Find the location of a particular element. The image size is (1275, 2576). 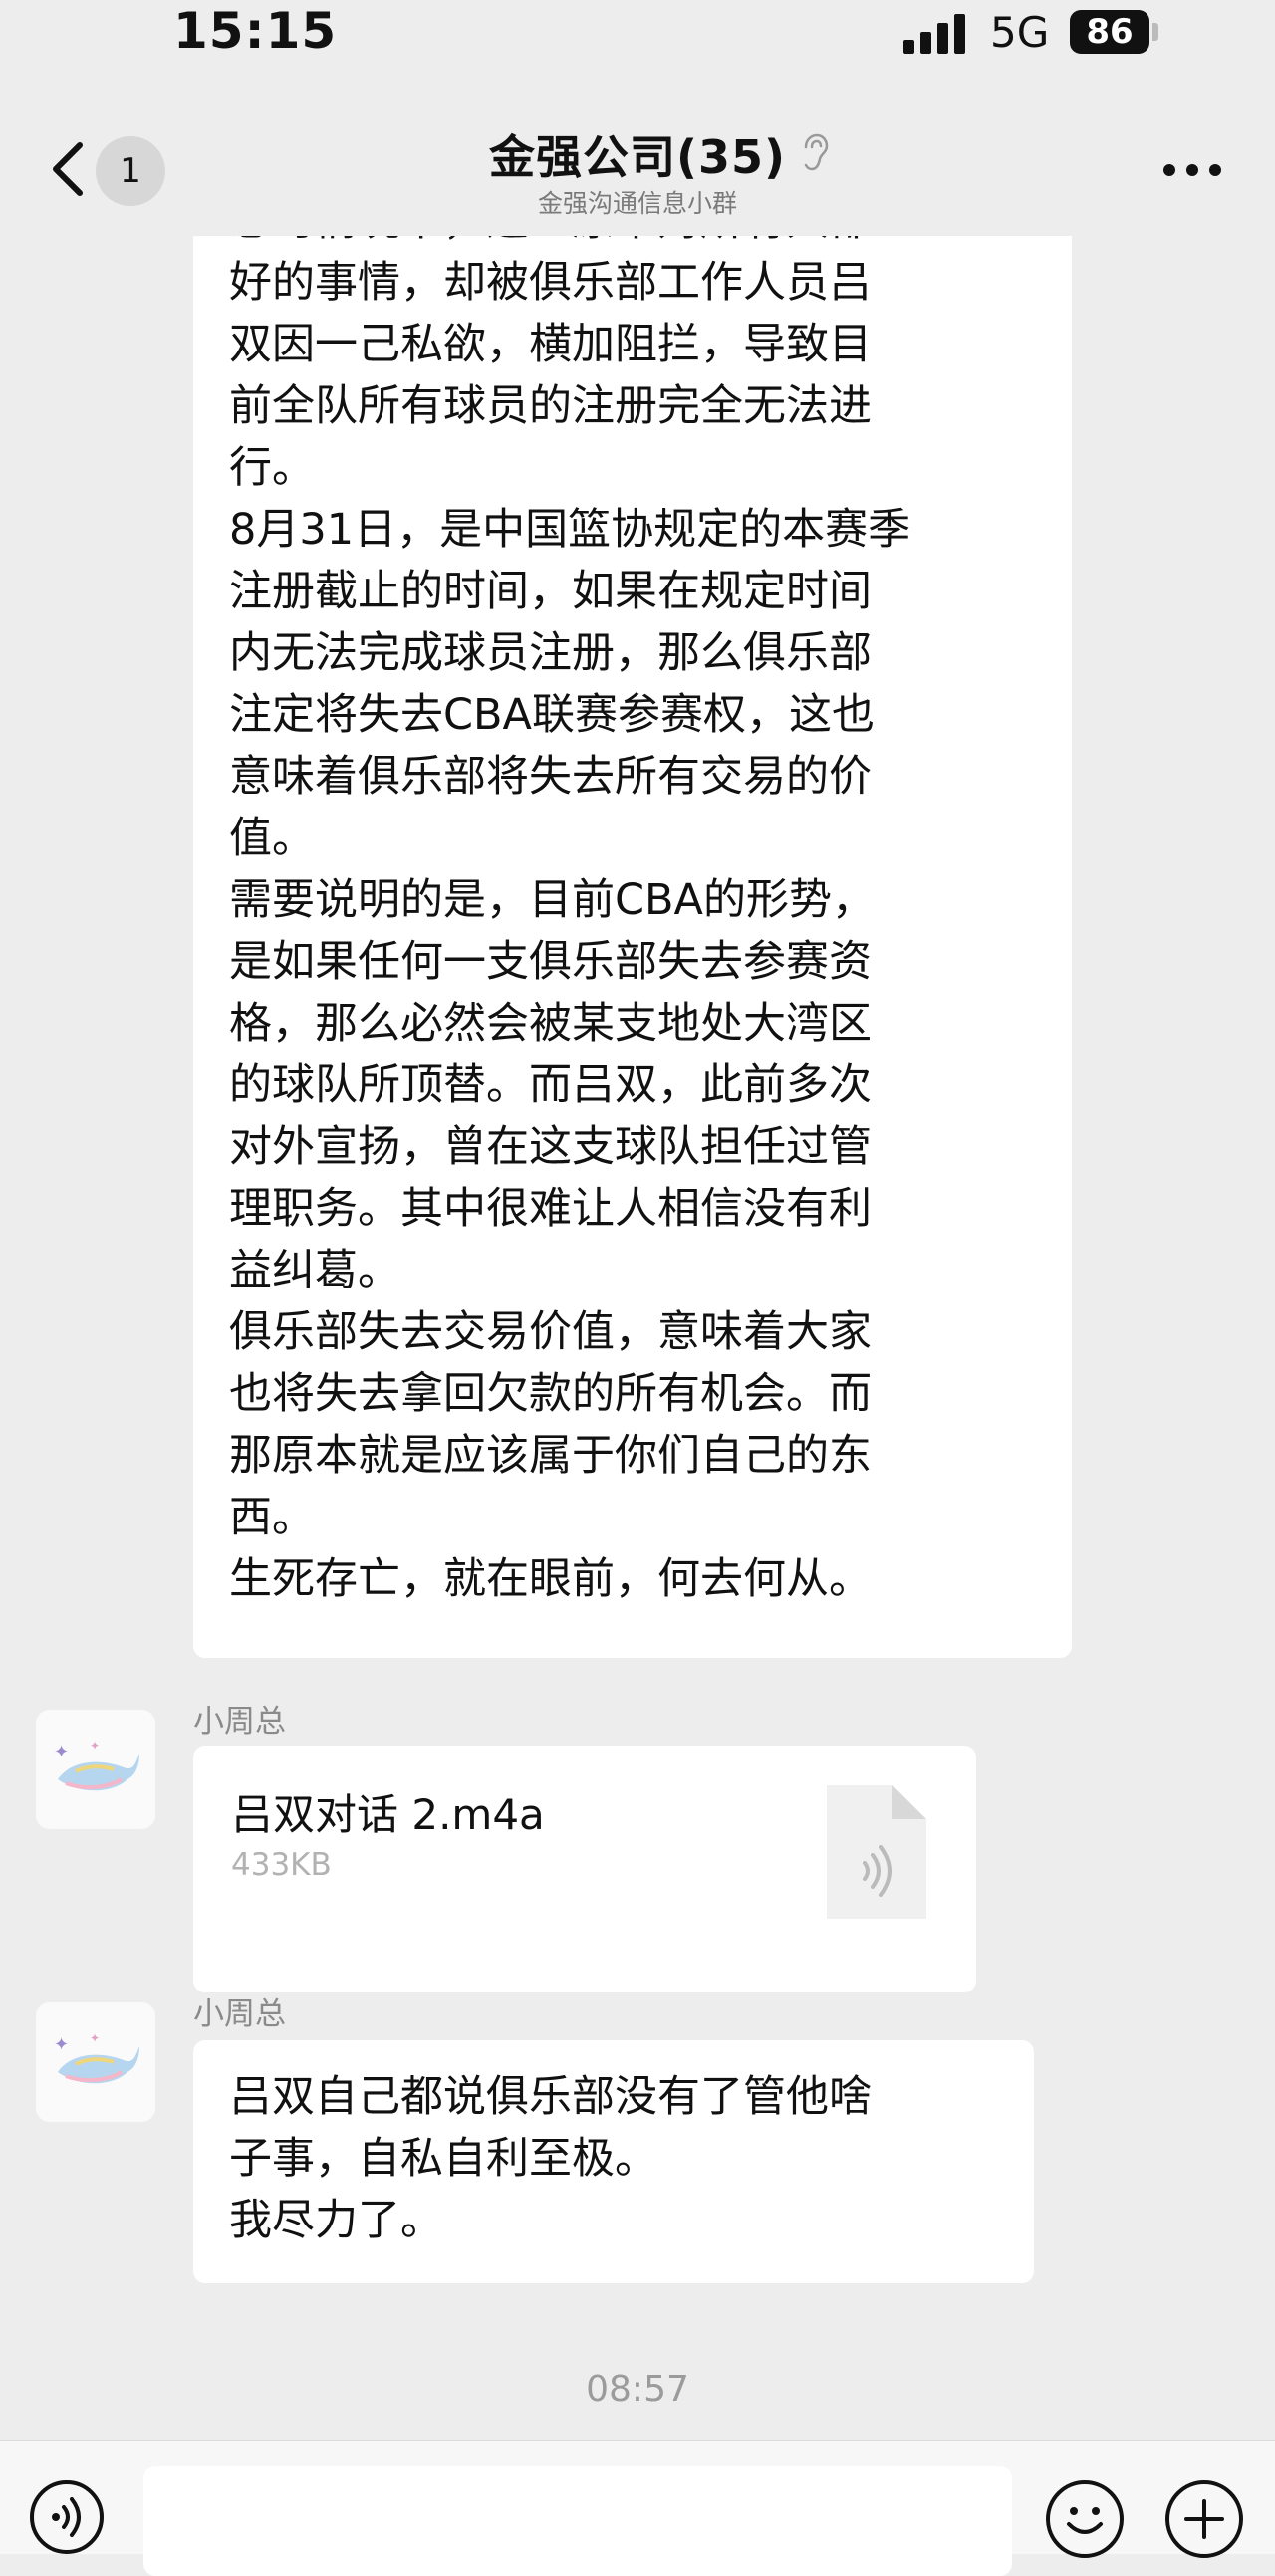

battery-tip is located at coordinates (1155, 32).